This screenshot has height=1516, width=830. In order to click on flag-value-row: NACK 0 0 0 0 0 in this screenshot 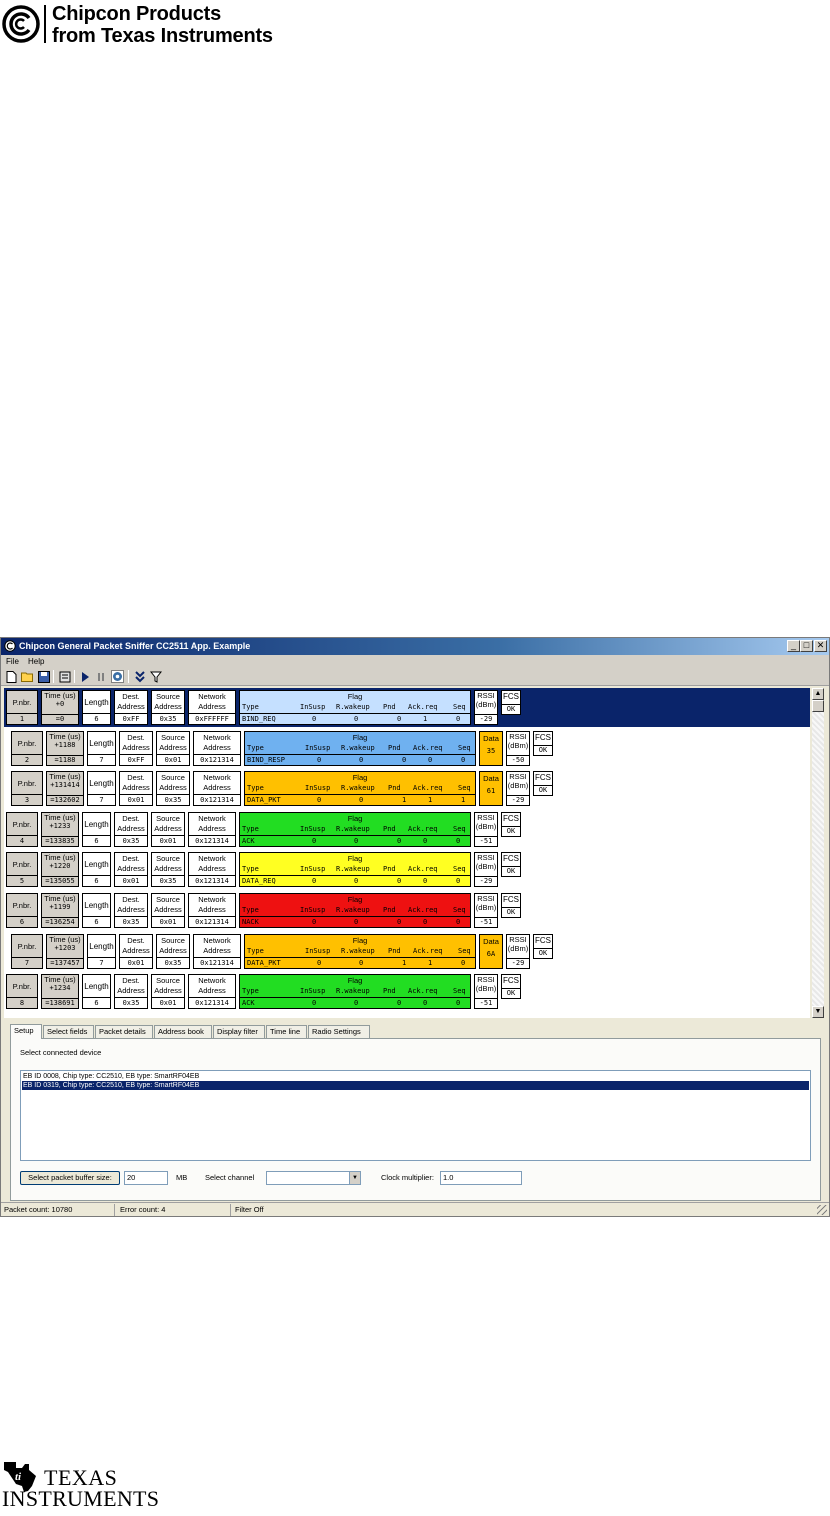, I will do `click(355, 921)`.